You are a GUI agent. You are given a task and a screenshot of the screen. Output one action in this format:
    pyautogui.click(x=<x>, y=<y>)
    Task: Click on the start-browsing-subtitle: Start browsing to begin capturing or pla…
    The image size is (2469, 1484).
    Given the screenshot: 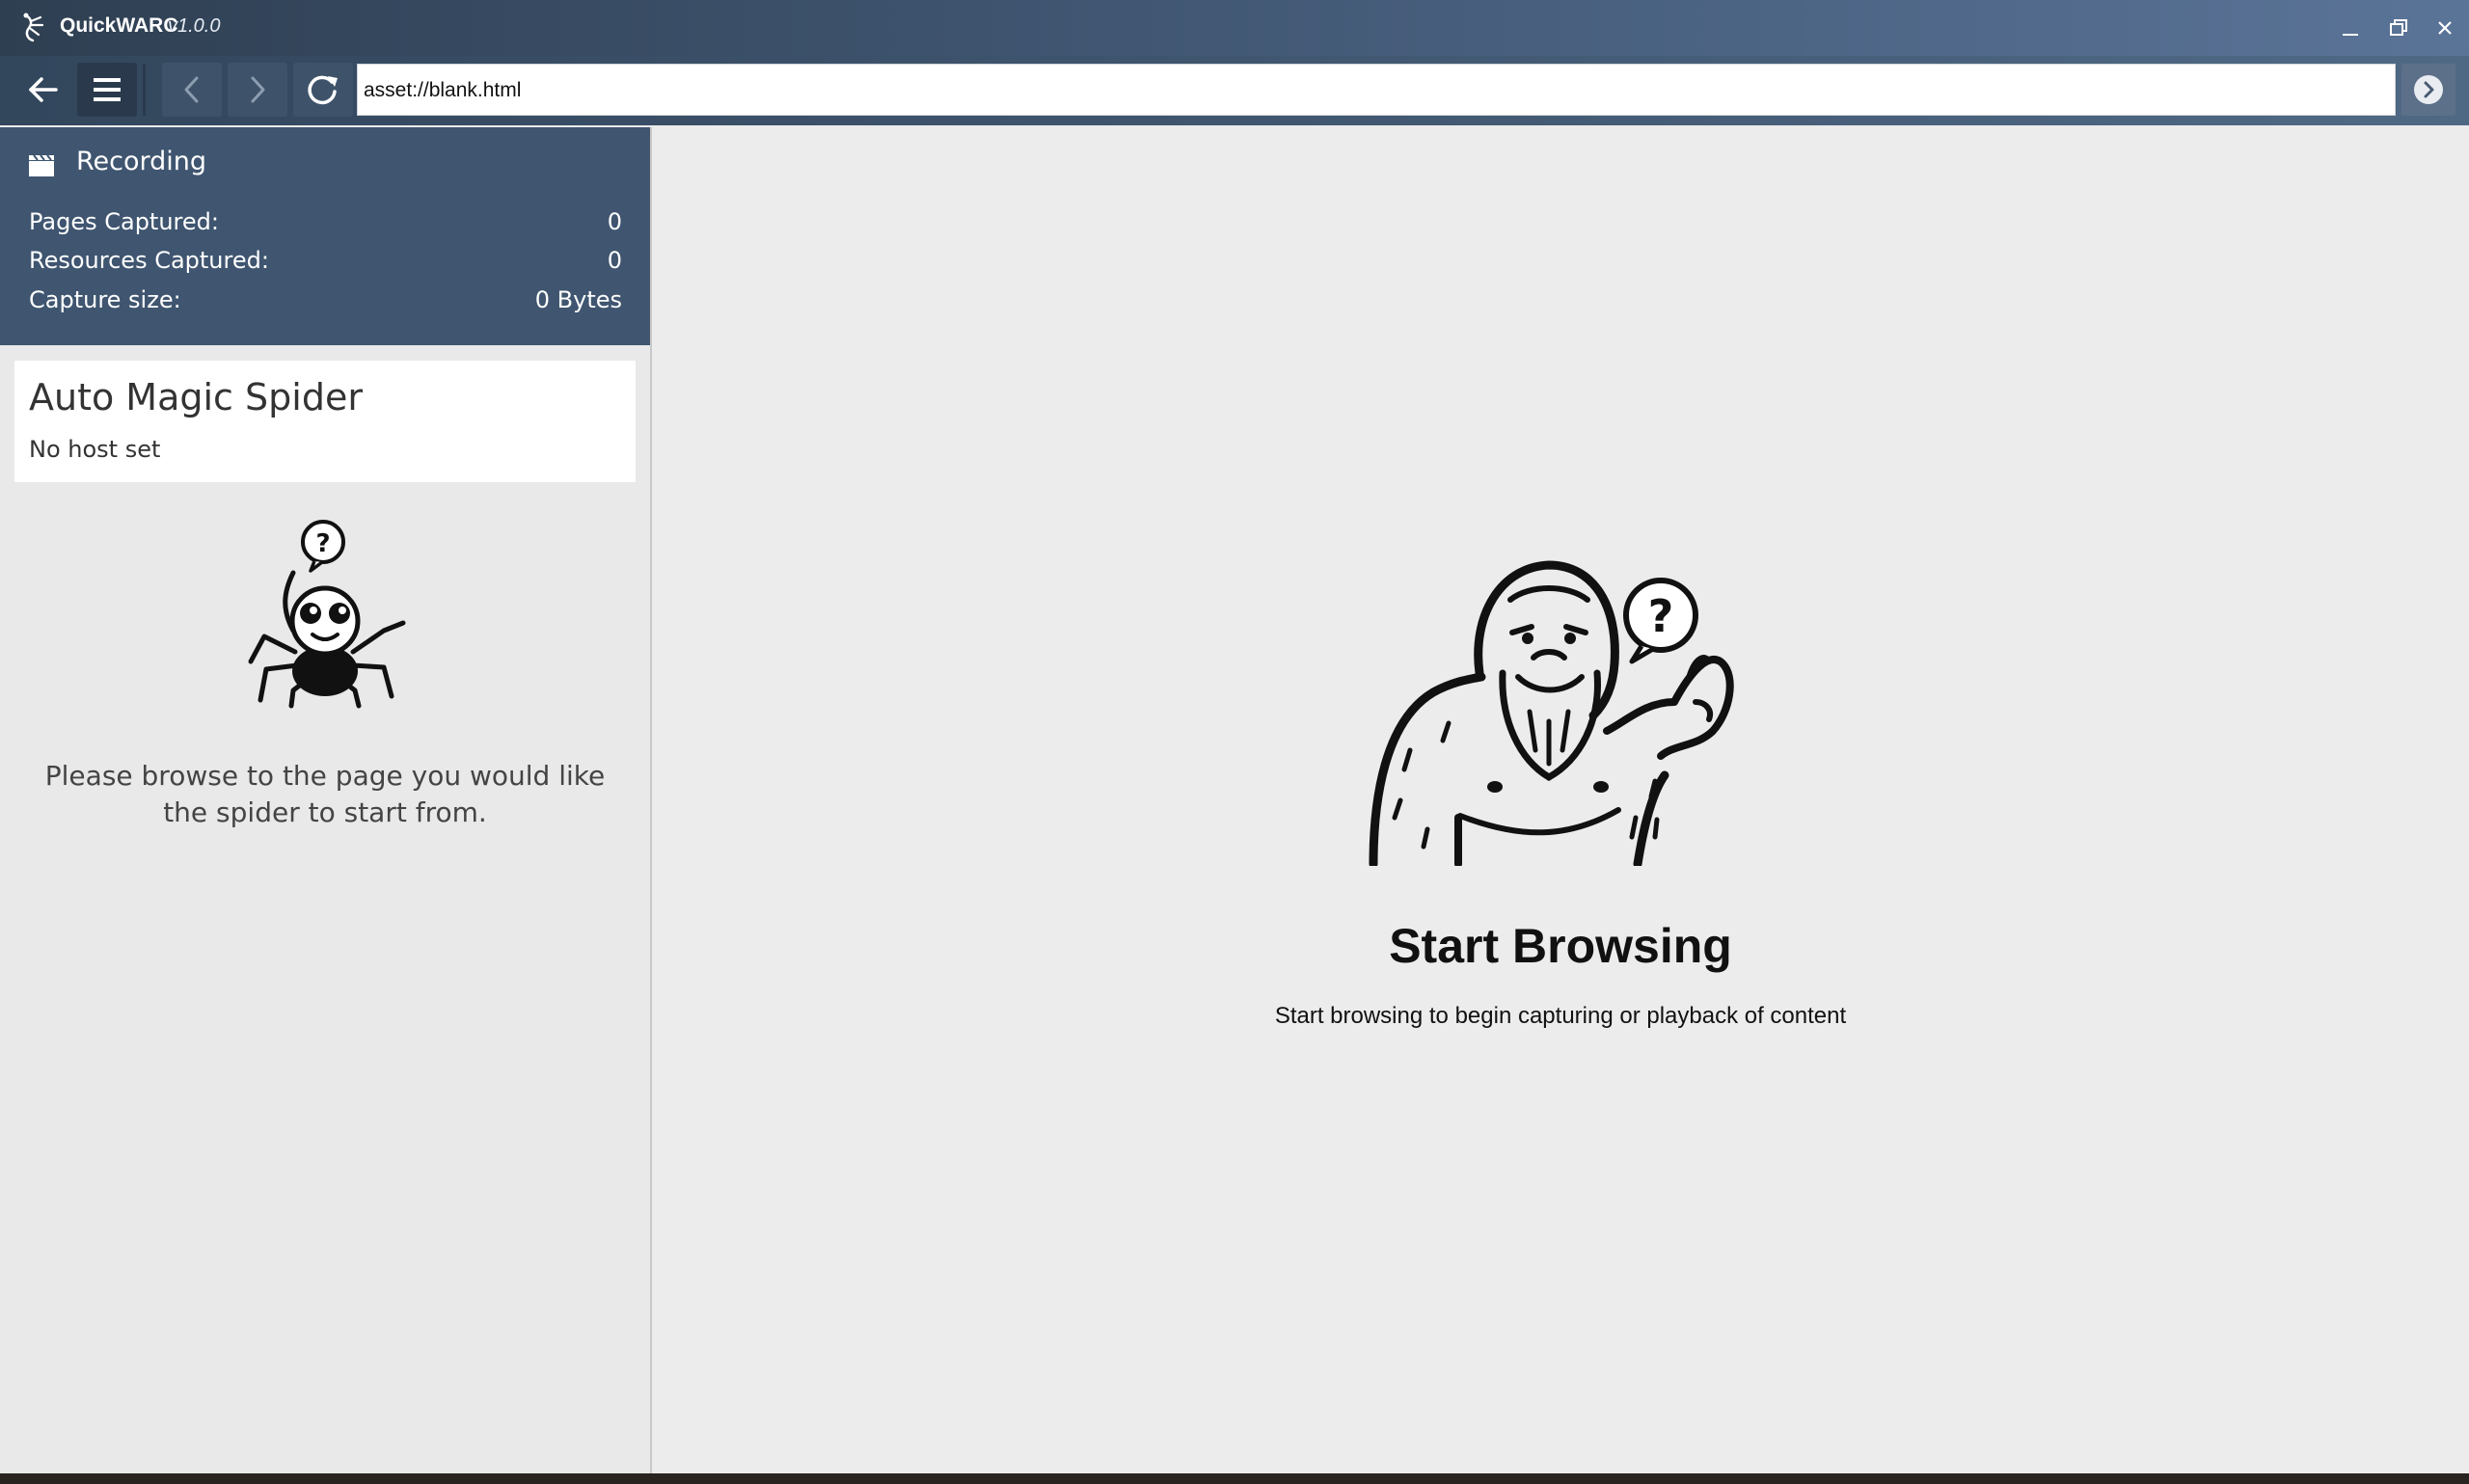 What is the action you would take?
    pyautogui.click(x=1560, y=1016)
    